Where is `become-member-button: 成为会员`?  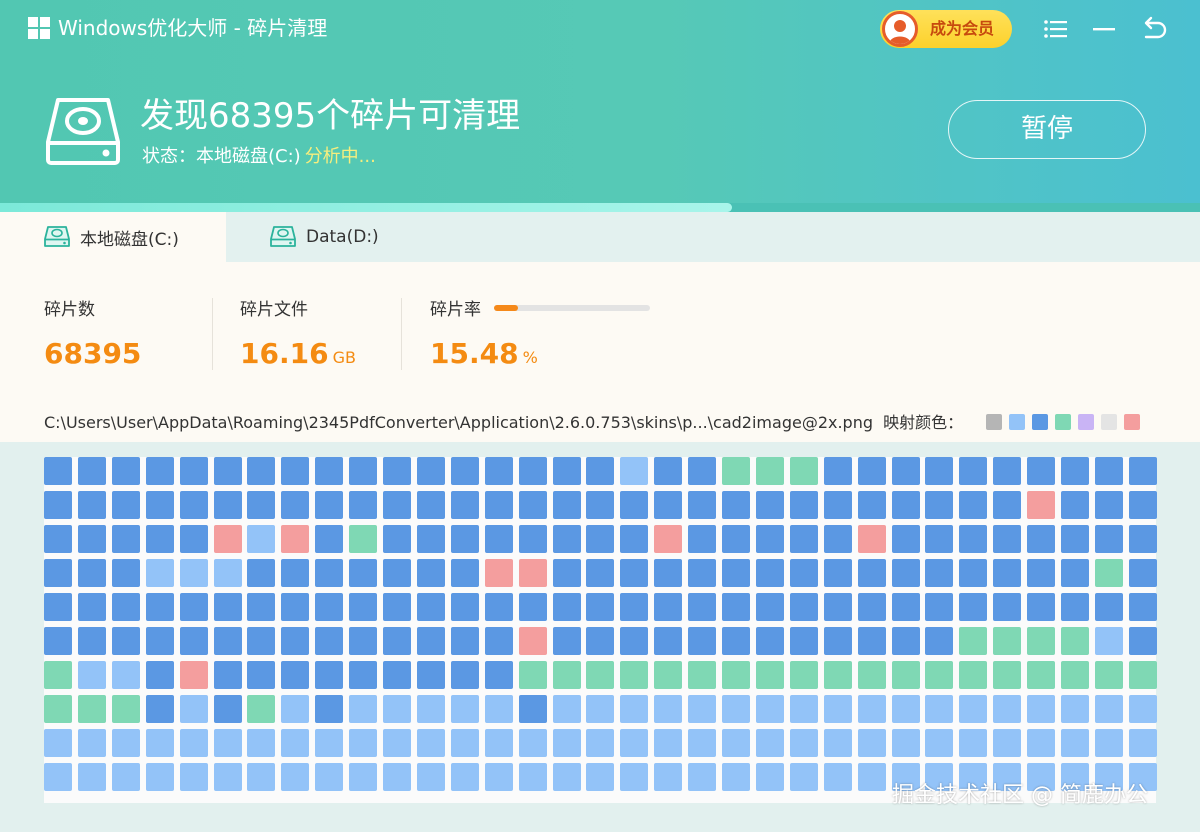 become-member-button: 成为会员 is located at coordinates (946, 29).